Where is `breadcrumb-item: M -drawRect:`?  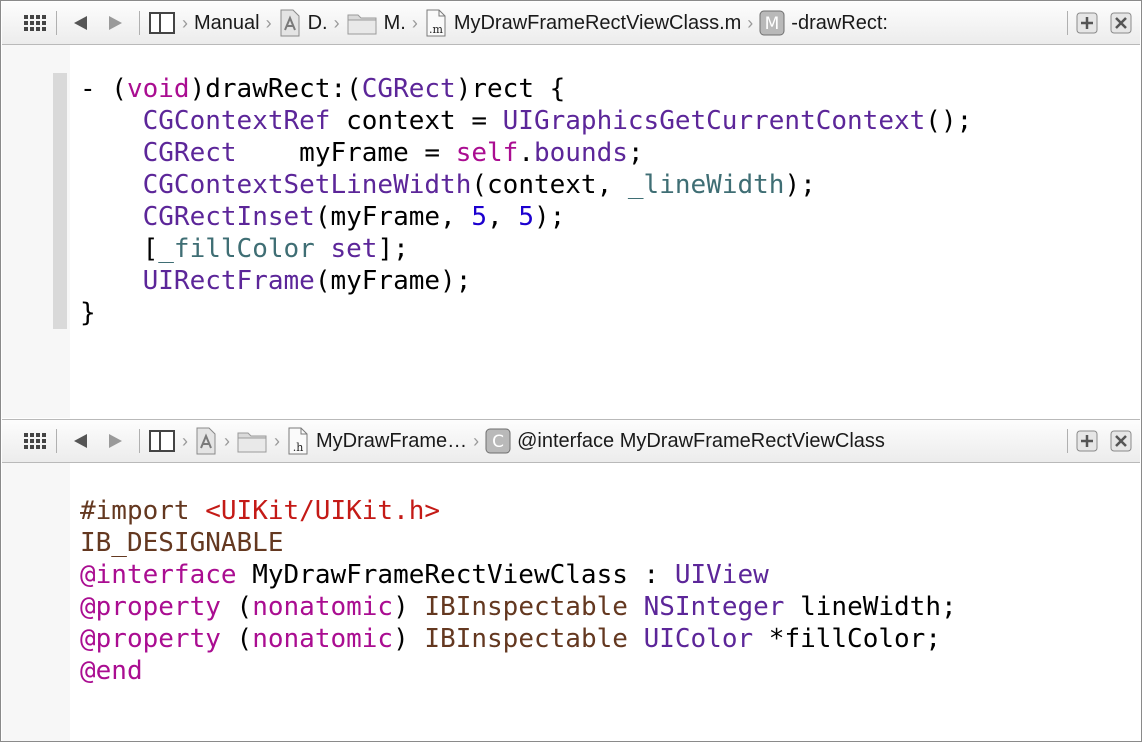 breadcrumb-item: M -drawRect: is located at coordinates (823, 23).